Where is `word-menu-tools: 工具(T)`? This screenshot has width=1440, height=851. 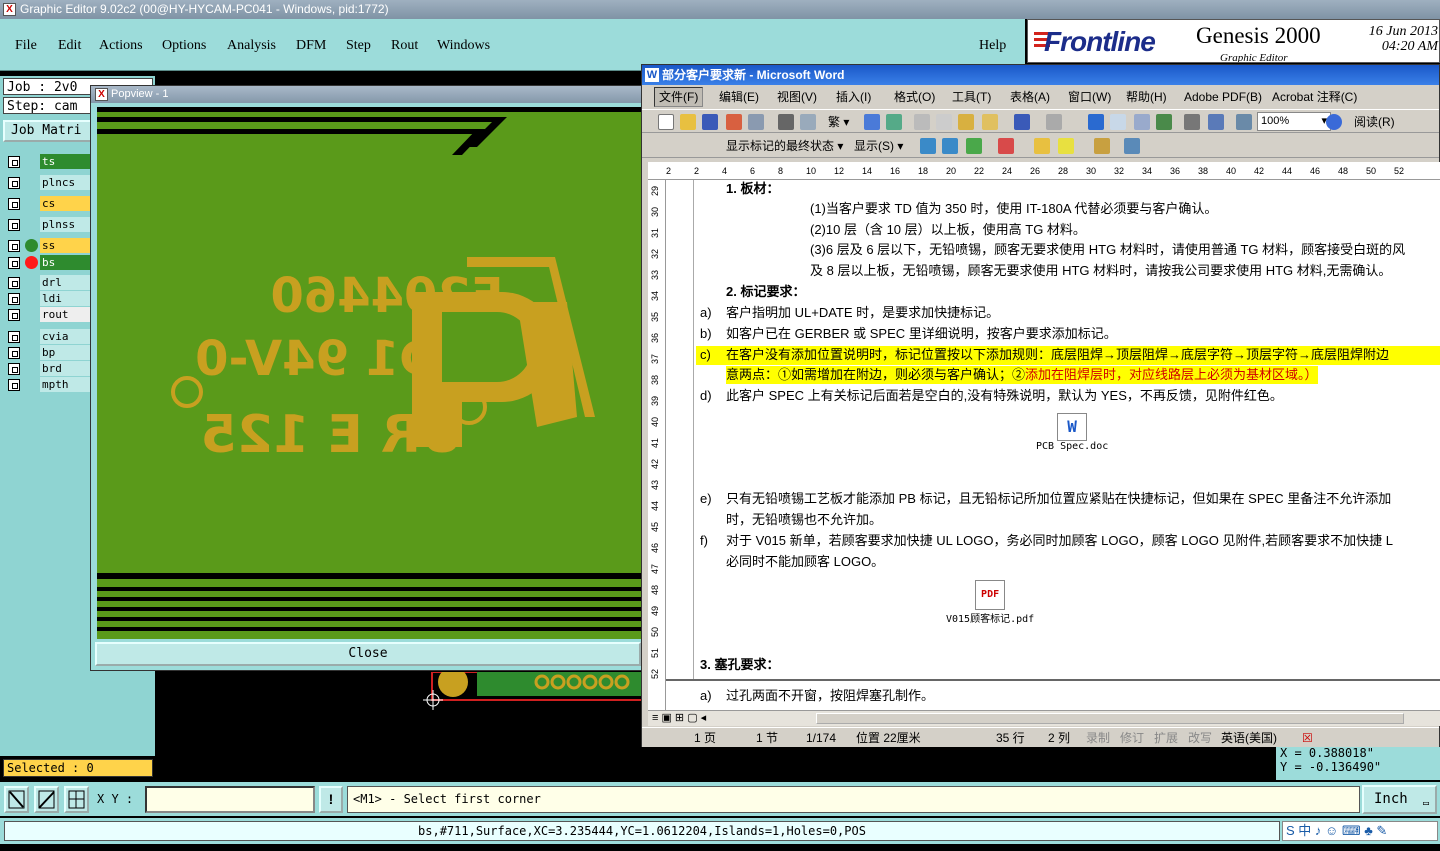 word-menu-tools: 工具(T) is located at coordinates (971, 97).